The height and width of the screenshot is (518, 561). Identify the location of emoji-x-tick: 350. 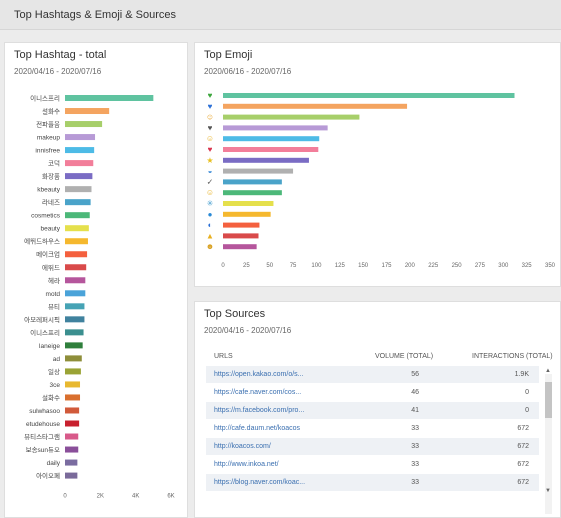
(550, 266).